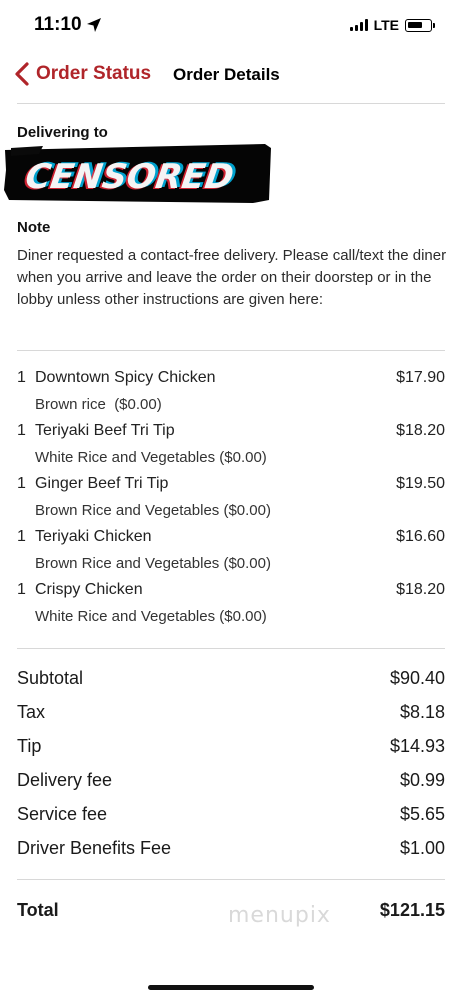 This screenshot has width=462, height=1000. Describe the element at coordinates (34, 227) in the screenshot. I see `note-label: Note` at that location.